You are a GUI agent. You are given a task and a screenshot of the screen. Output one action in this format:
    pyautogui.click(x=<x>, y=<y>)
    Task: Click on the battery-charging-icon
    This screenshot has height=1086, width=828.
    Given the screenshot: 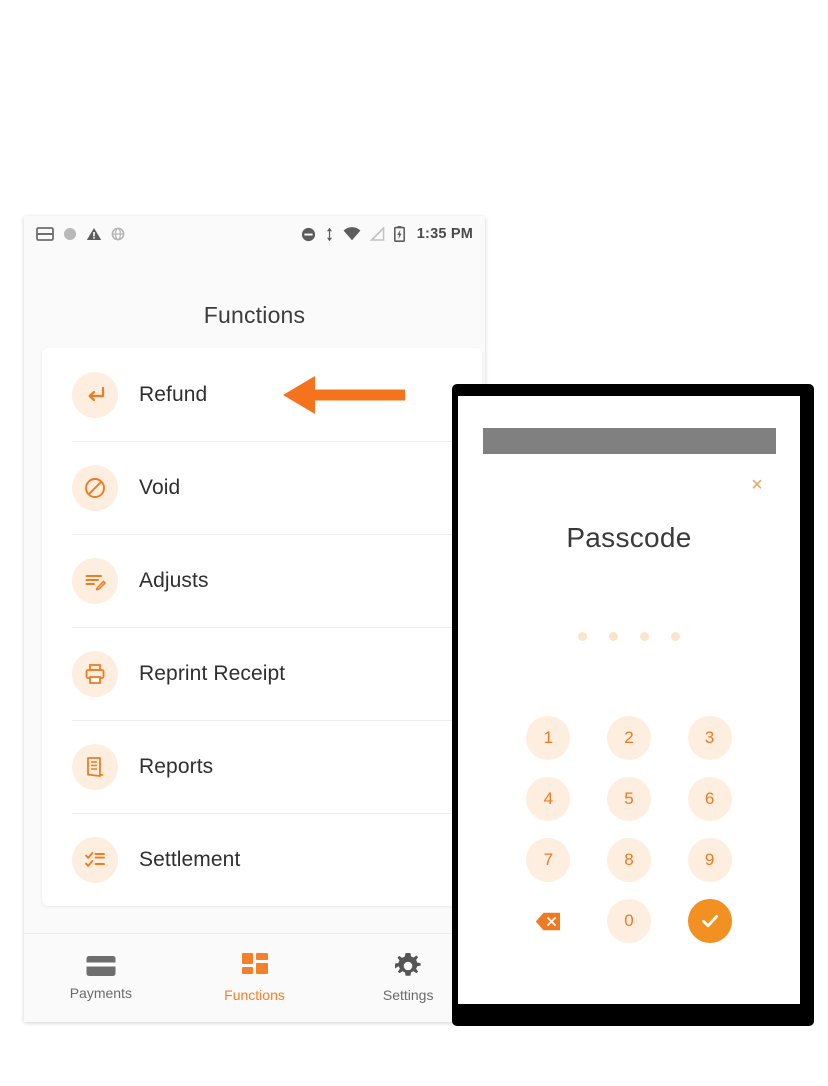 What is the action you would take?
    pyautogui.click(x=399, y=234)
    